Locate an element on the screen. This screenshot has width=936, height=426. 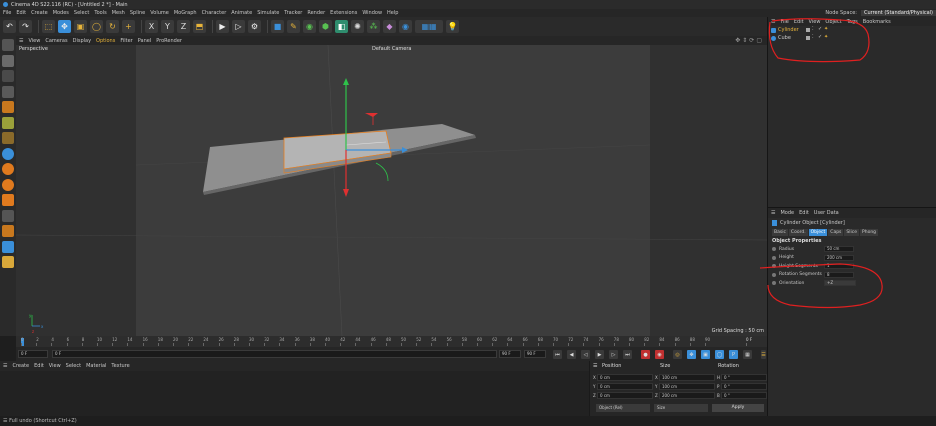
position-key-icon: ✥ is located at coordinates (691, 354).